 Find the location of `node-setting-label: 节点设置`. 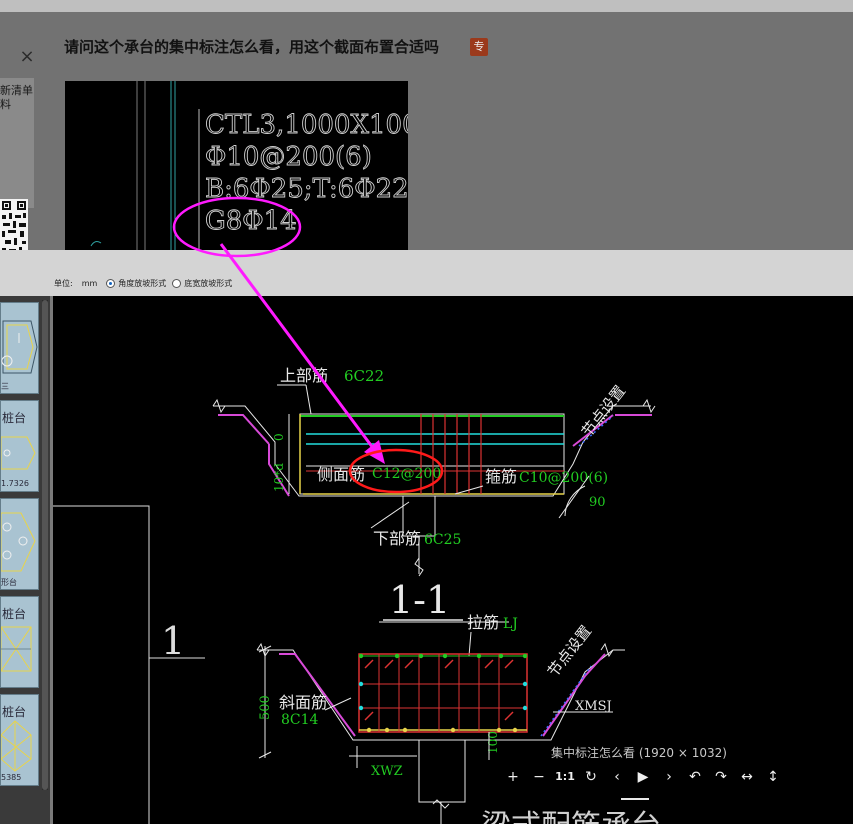

node-setting-label: 节点设置 is located at coordinates (603, 411).